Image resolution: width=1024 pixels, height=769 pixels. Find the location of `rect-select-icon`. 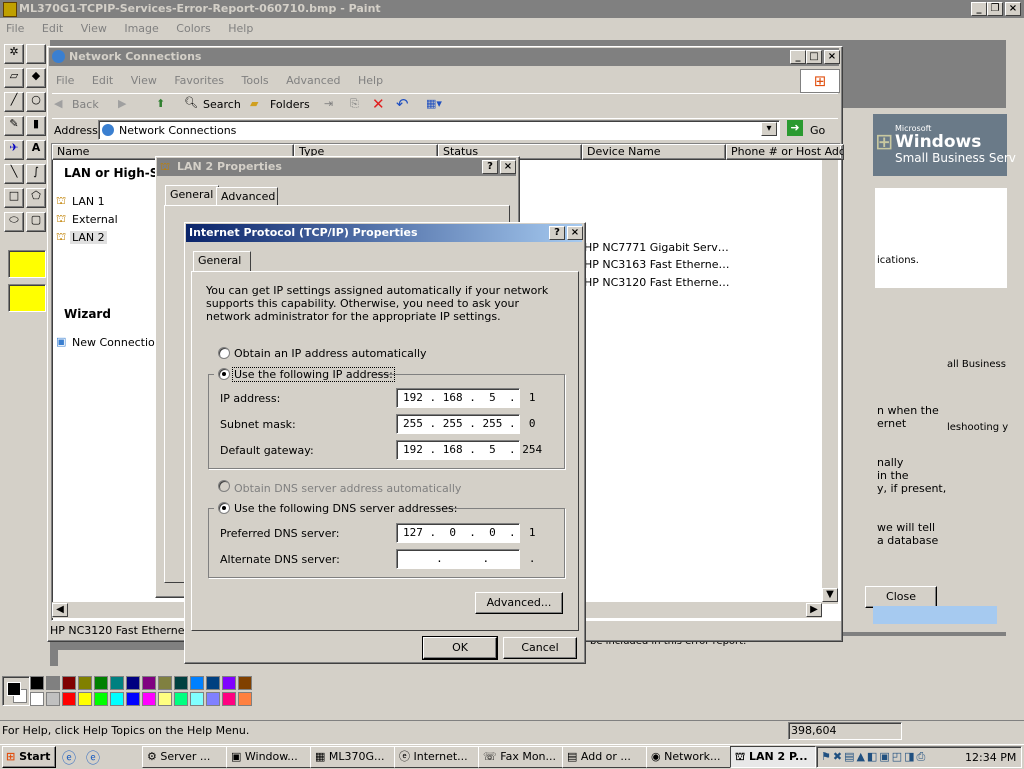

rect-select-icon is located at coordinates (36, 54).